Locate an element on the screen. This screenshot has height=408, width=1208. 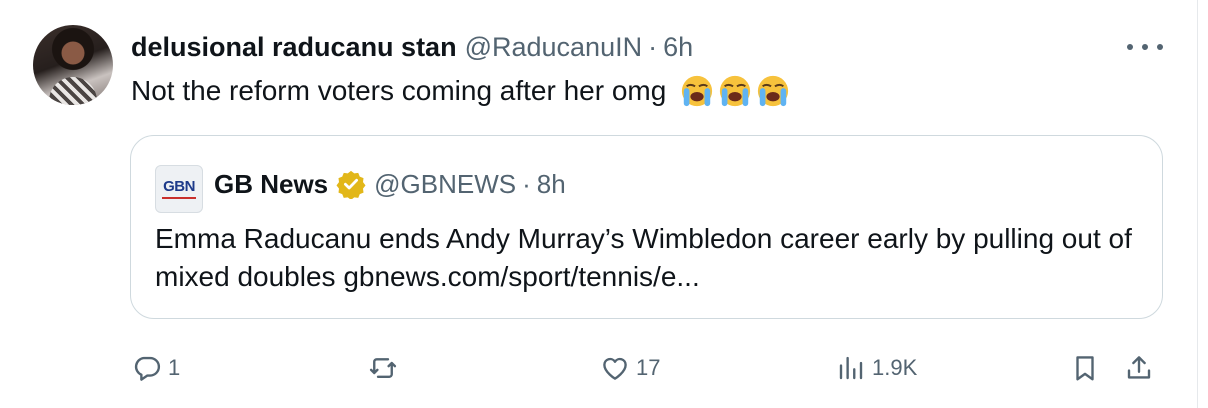
verified-badge-icon is located at coordinates (351, 184).